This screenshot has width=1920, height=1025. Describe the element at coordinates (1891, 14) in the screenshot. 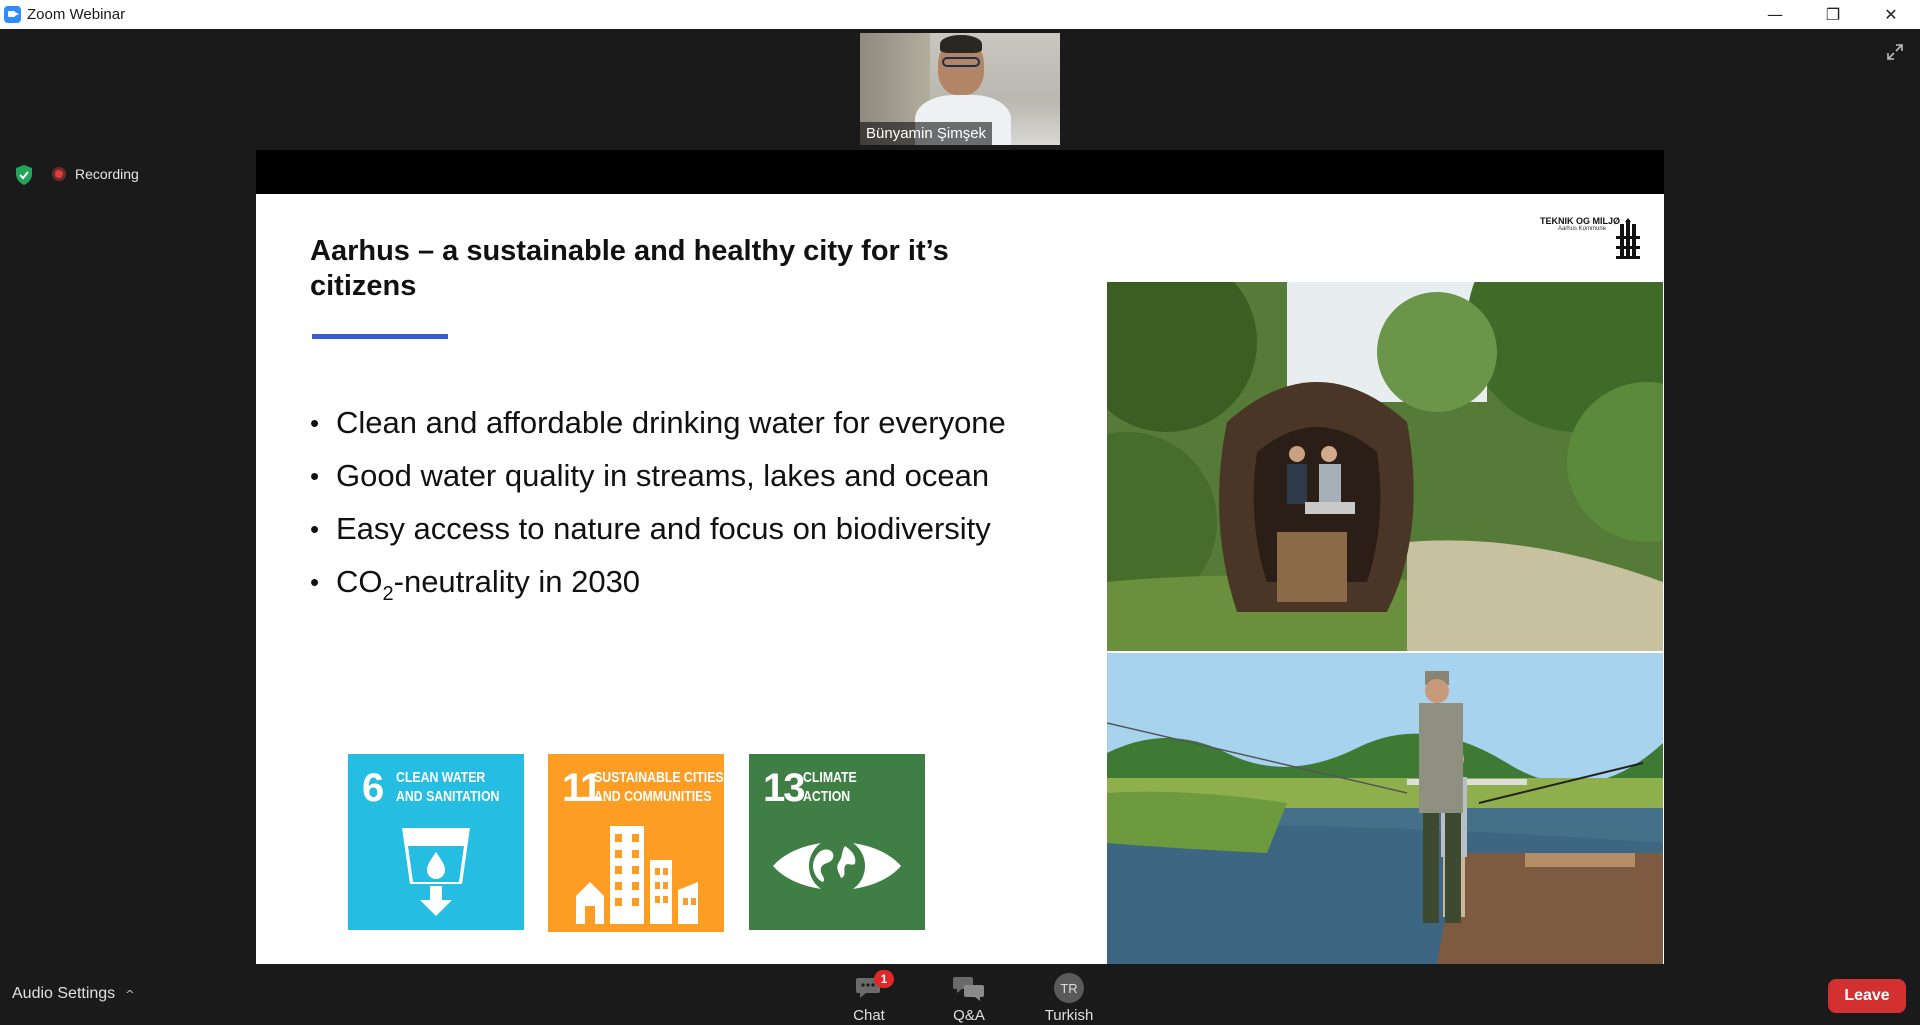

I see `close-button: ✕` at that location.